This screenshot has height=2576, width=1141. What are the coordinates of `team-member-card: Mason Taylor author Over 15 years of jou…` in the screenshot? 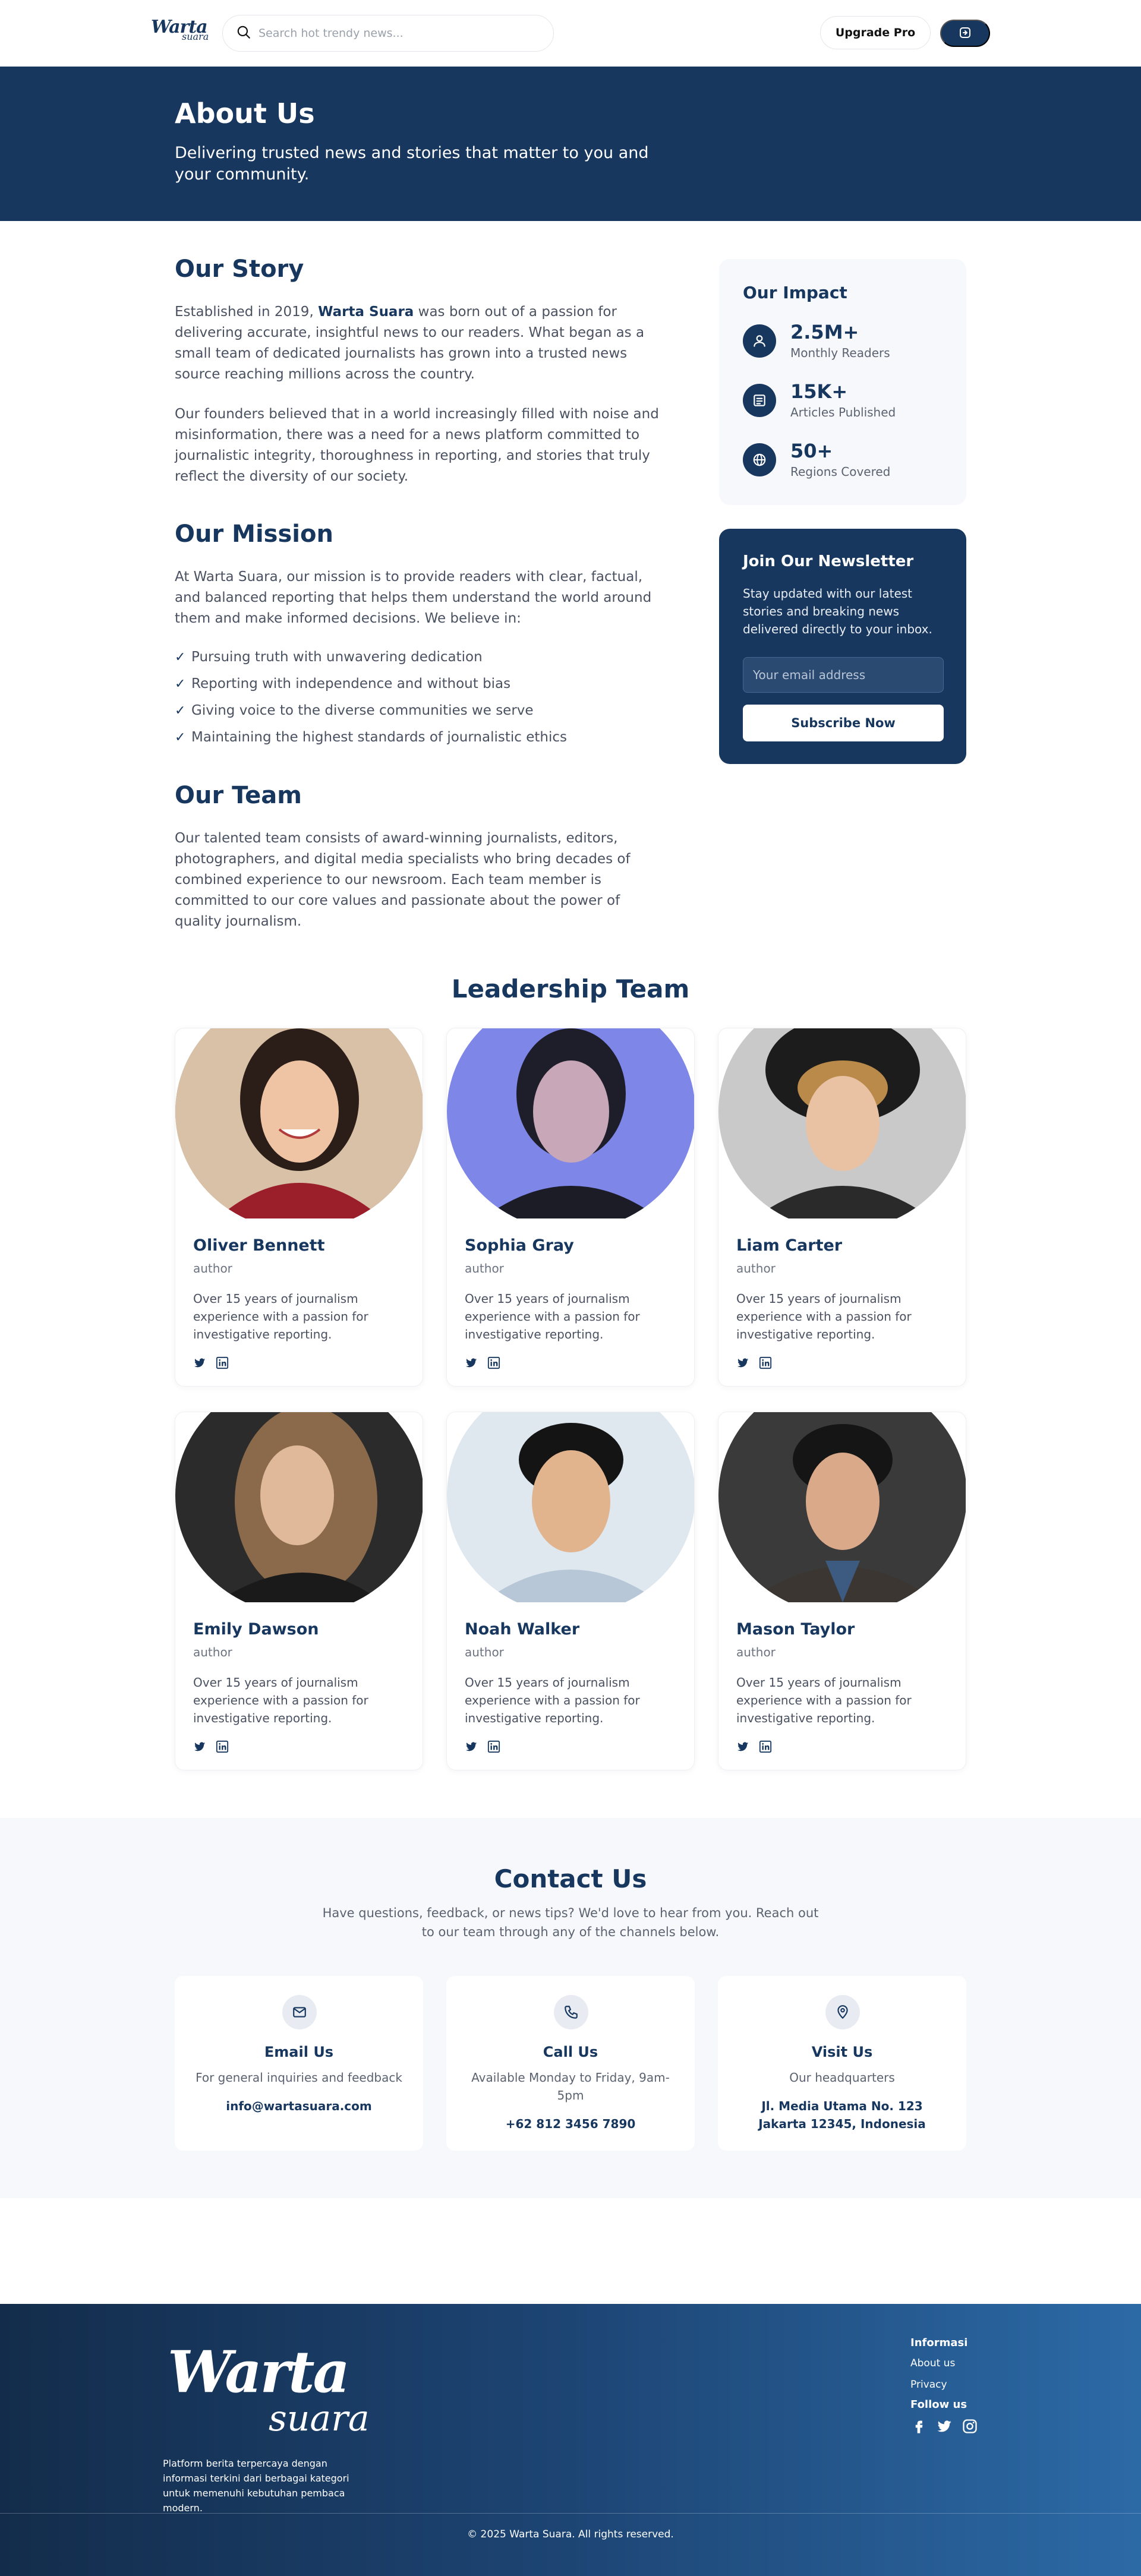 It's located at (842, 1591).